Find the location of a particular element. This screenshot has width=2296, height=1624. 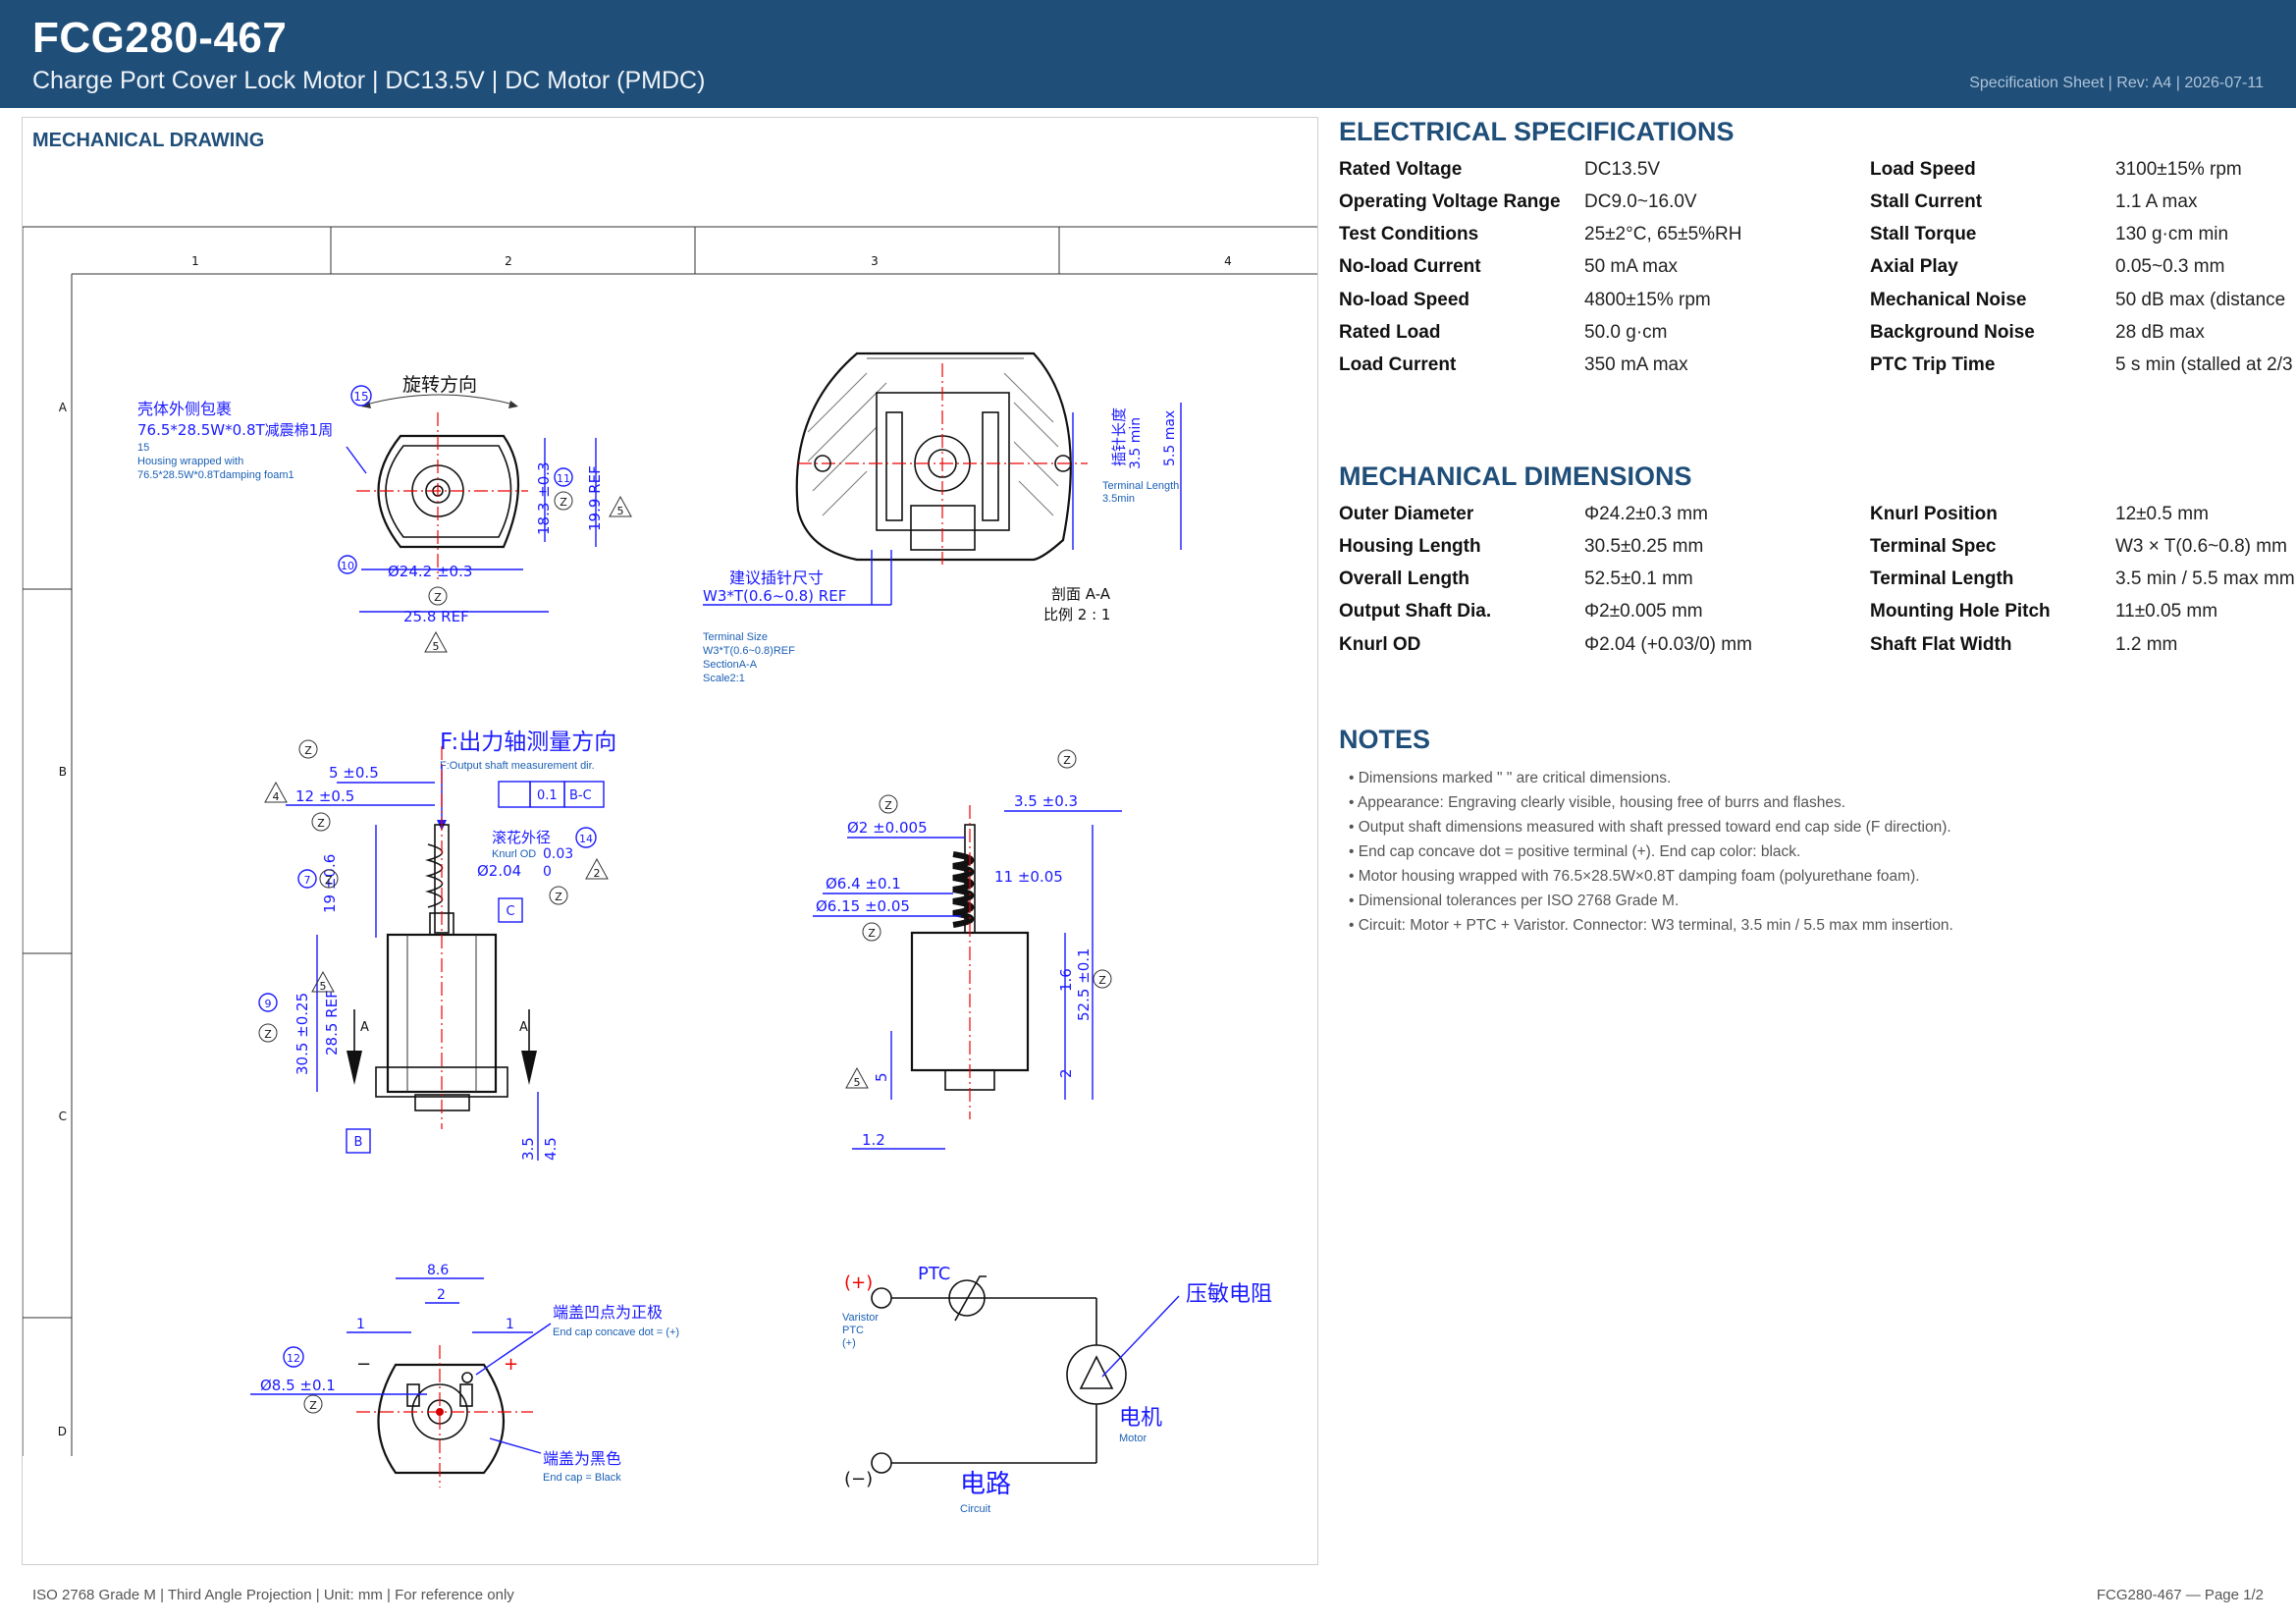

spec-label: Rated Voltage is located at coordinates (1401, 169).